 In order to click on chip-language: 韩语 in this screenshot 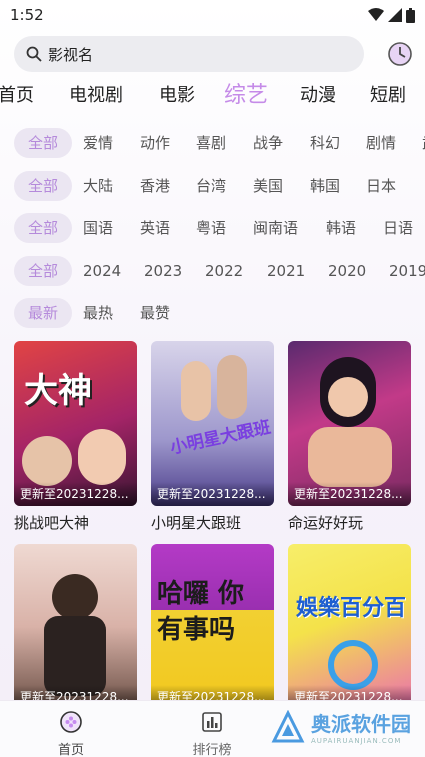, I will do `click(341, 228)`.